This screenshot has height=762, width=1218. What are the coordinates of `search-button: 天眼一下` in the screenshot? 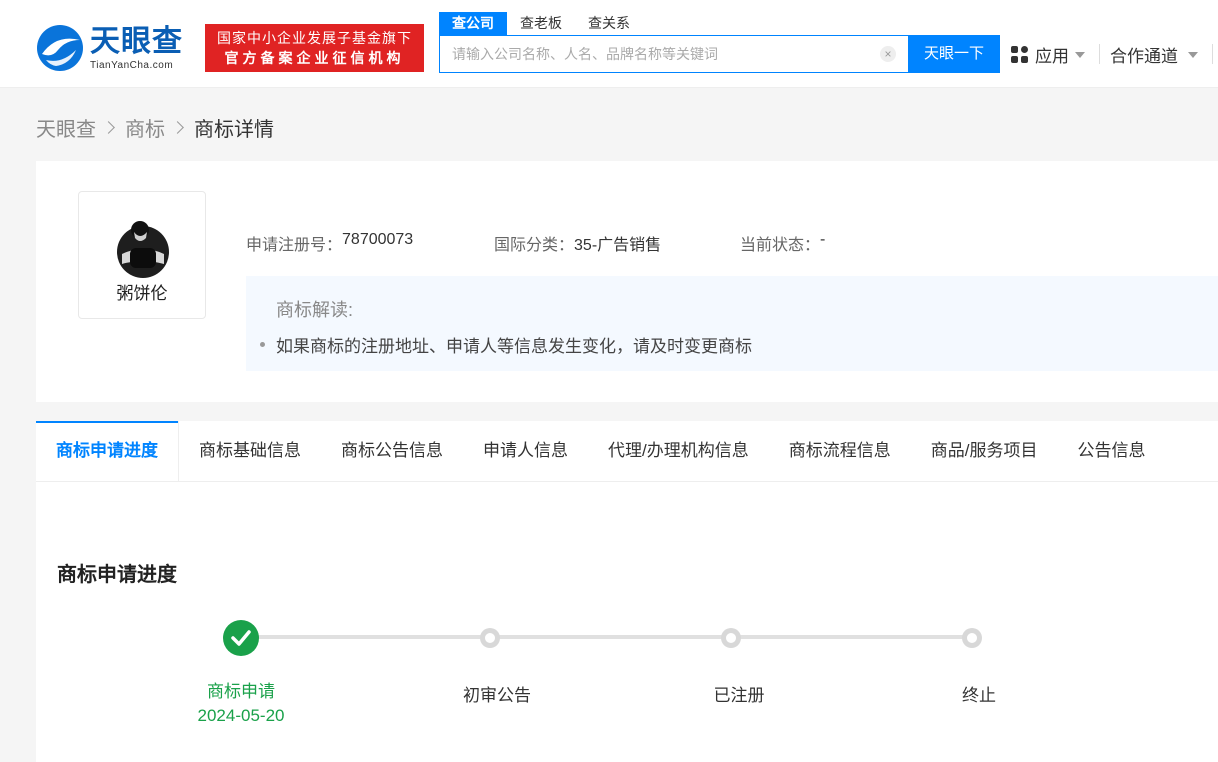 It's located at (954, 54).